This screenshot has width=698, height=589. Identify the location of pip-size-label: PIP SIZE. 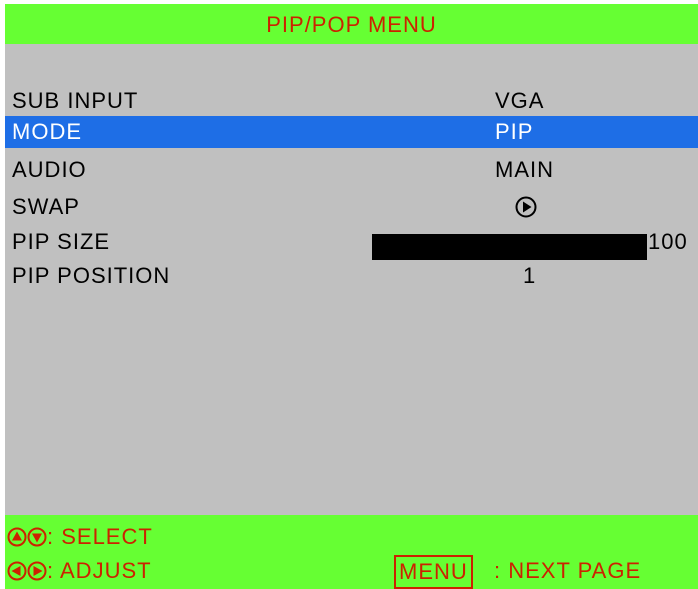
(61, 241).